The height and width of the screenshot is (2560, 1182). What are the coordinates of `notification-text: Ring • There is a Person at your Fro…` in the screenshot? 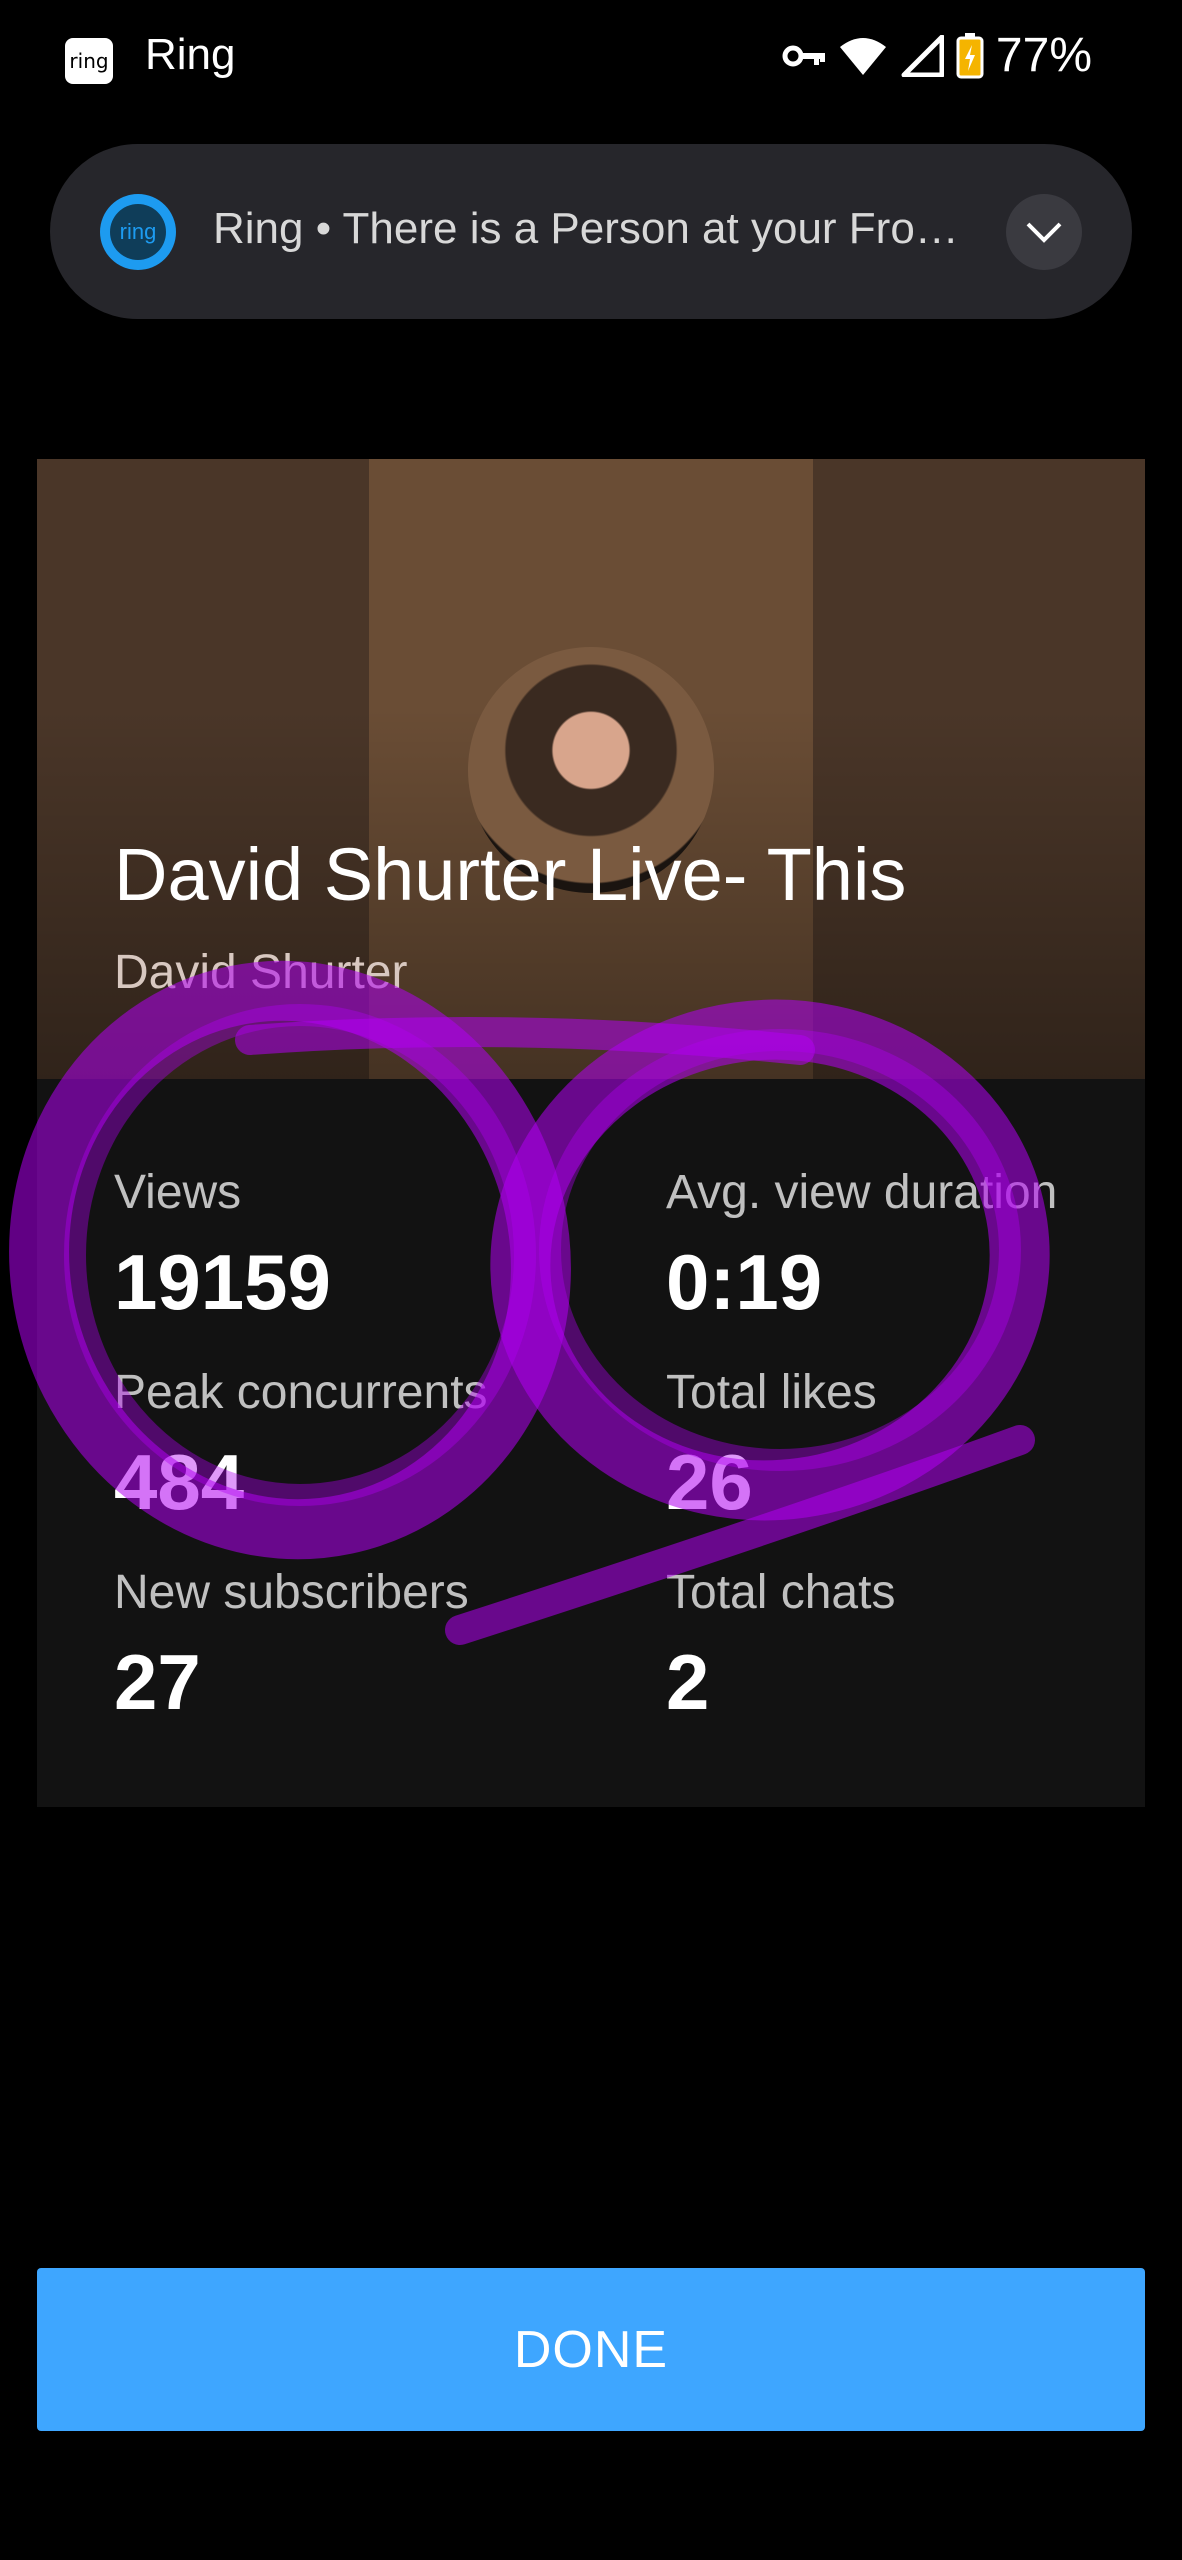 It's located at (586, 228).